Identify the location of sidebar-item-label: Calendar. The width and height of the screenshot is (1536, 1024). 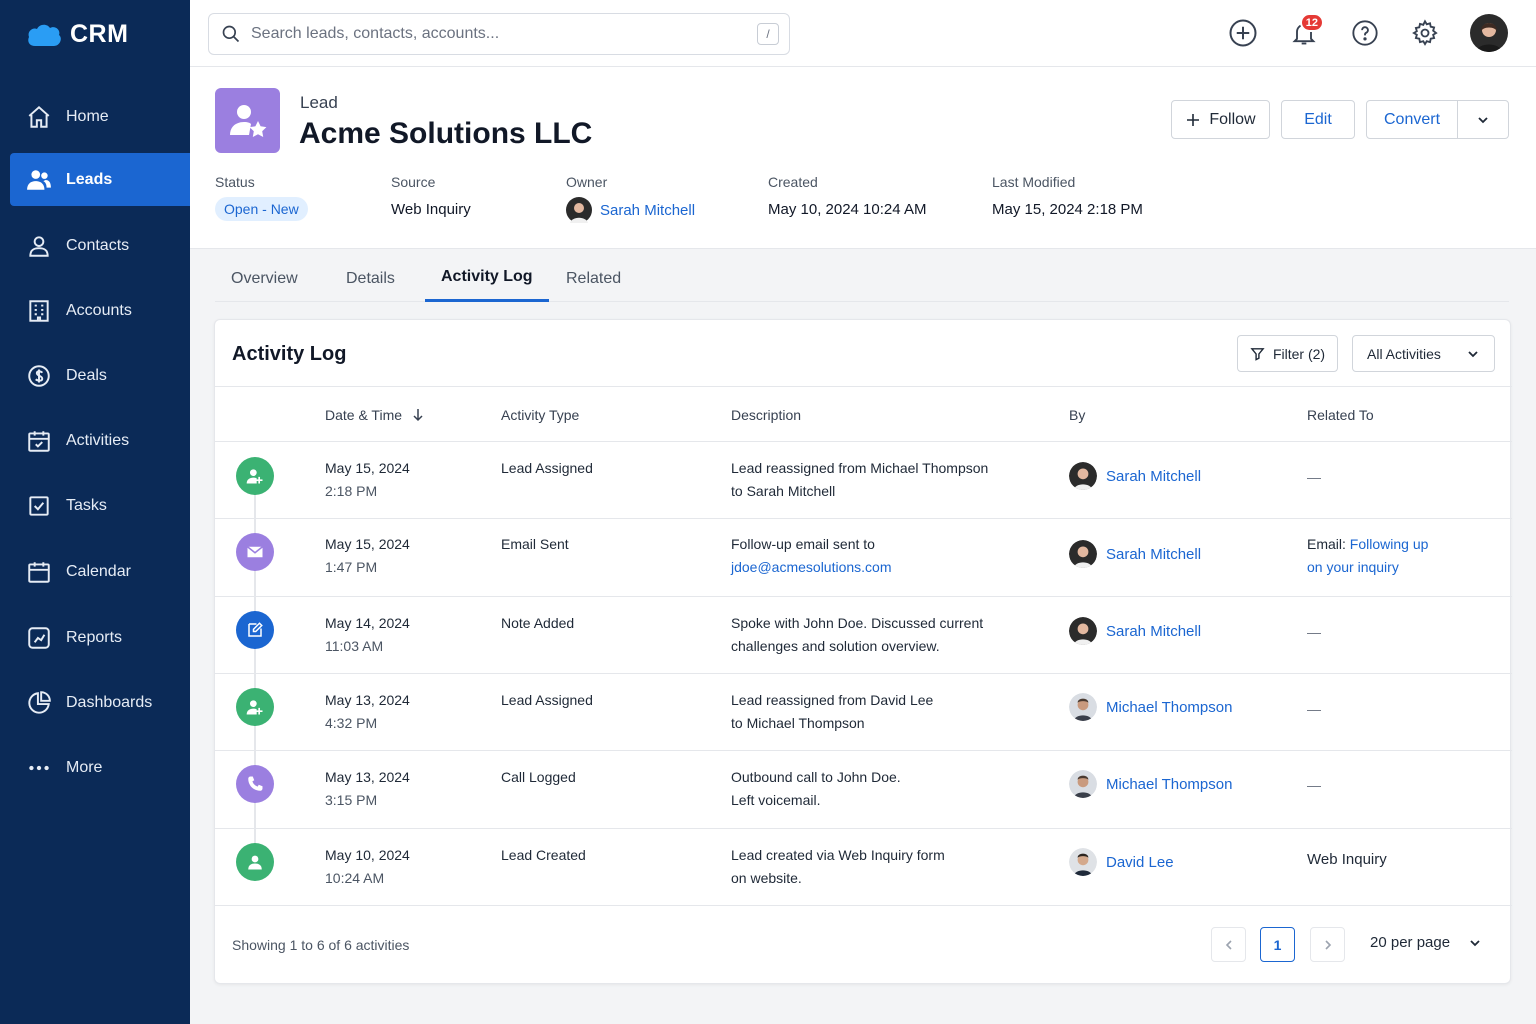
(98, 571).